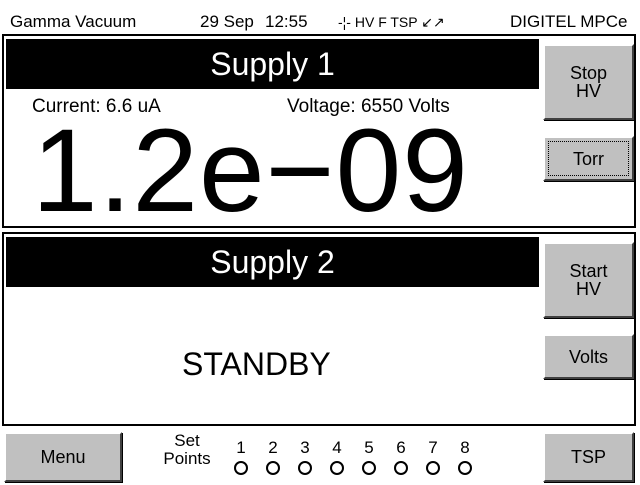  What do you see at coordinates (465, 447) in the screenshot?
I see `setpoint-8-number: 8` at bounding box center [465, 447].